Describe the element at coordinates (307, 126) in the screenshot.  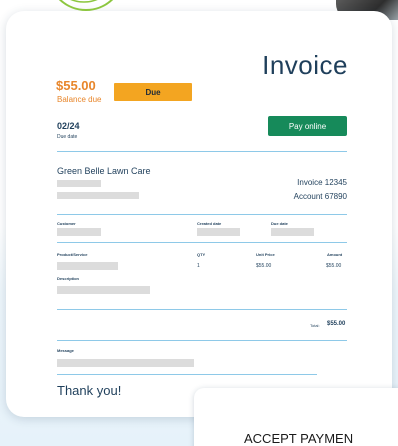
I see `pay-online-button: Pay online` at that location.